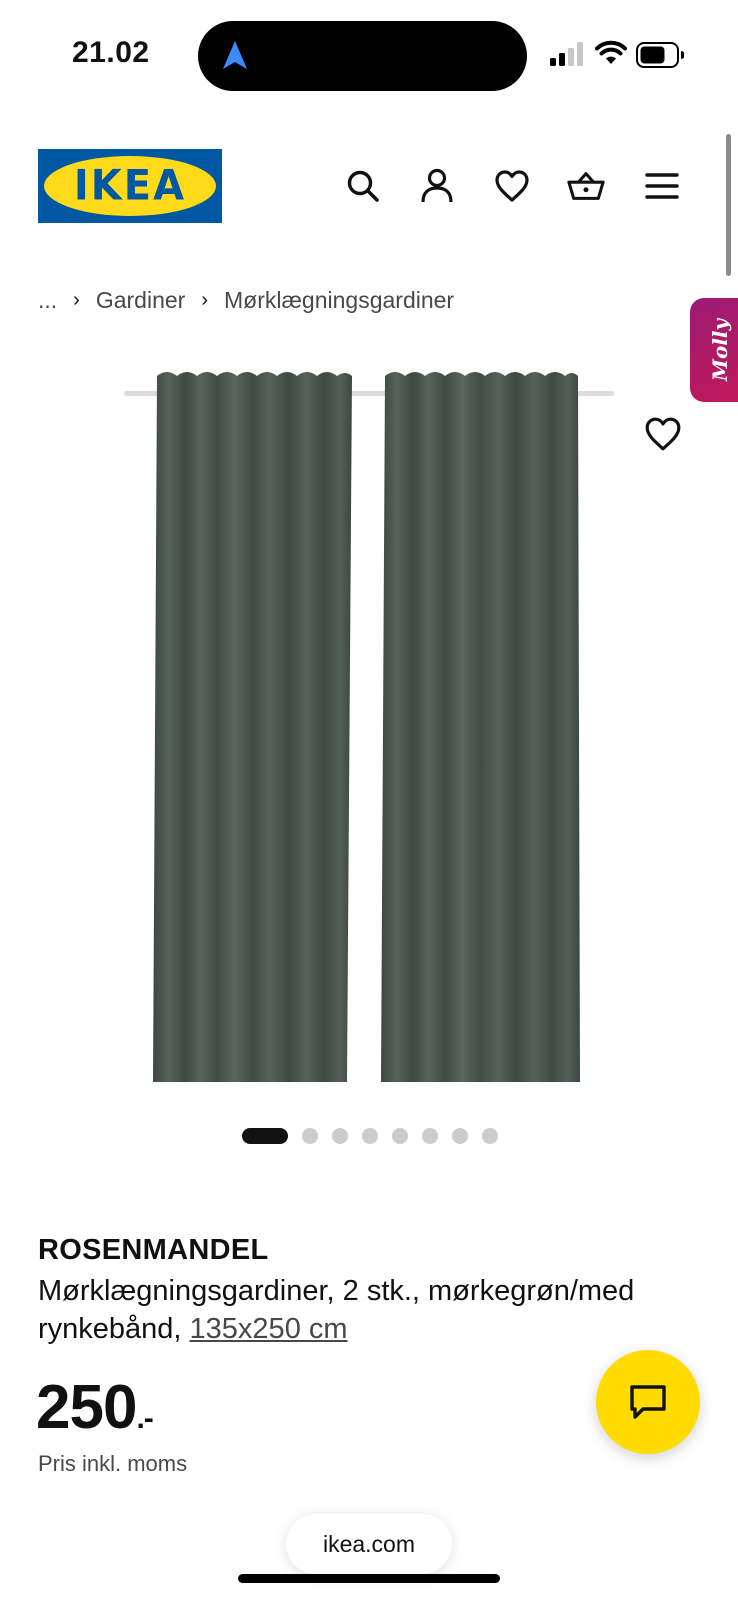 The width and height of the screenshot is (738, 1600). Describe the element at coordinates (269, 1329) in the screenshot. I see `product-size-link: 135x250 cm` at that location.